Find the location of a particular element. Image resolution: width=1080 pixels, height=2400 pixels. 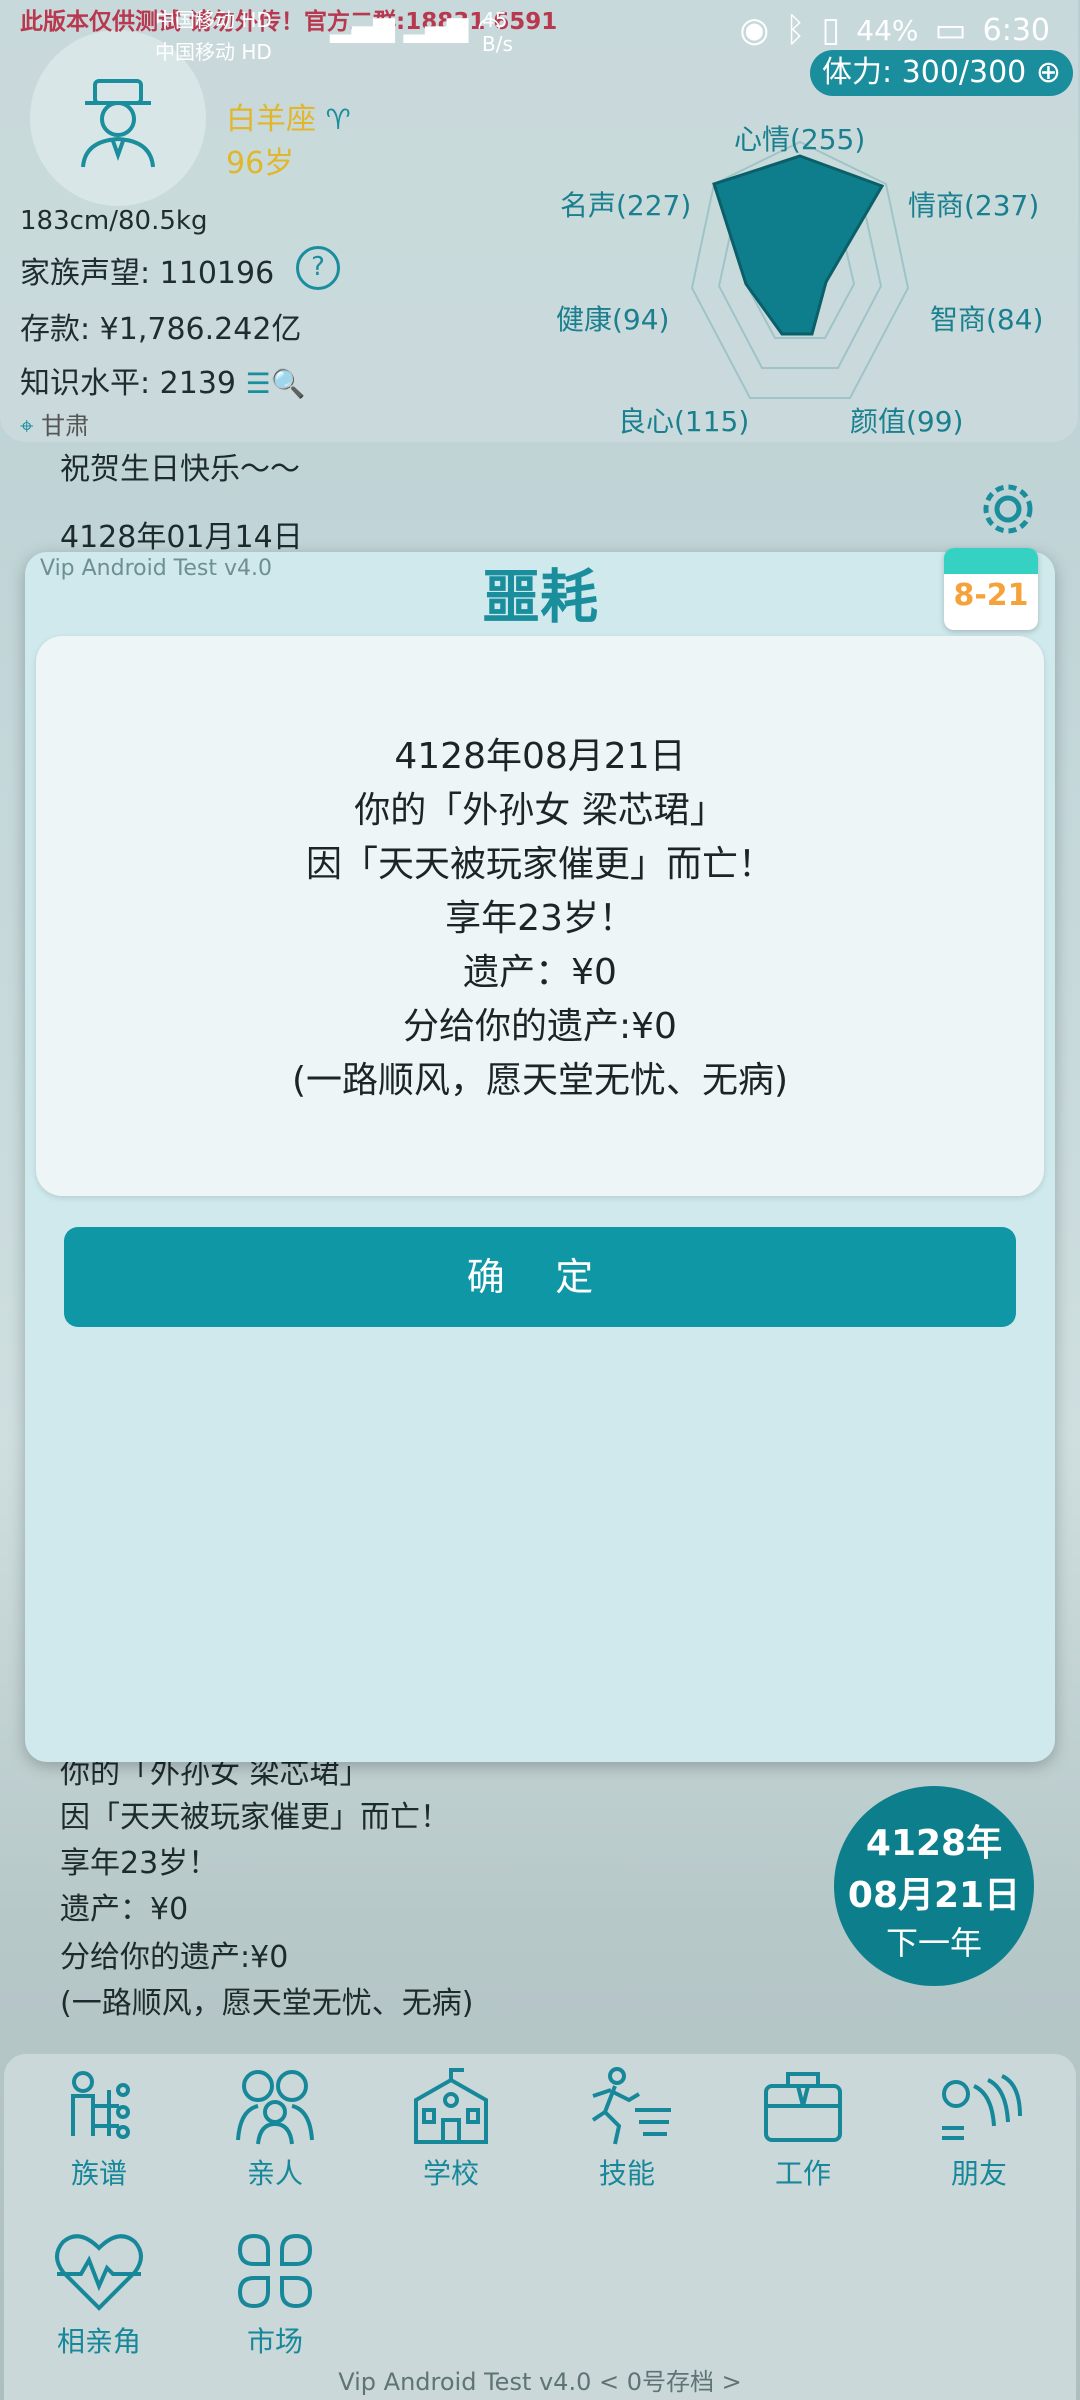

calendar-icon: 8-21 is located at coordinates (991, 589).